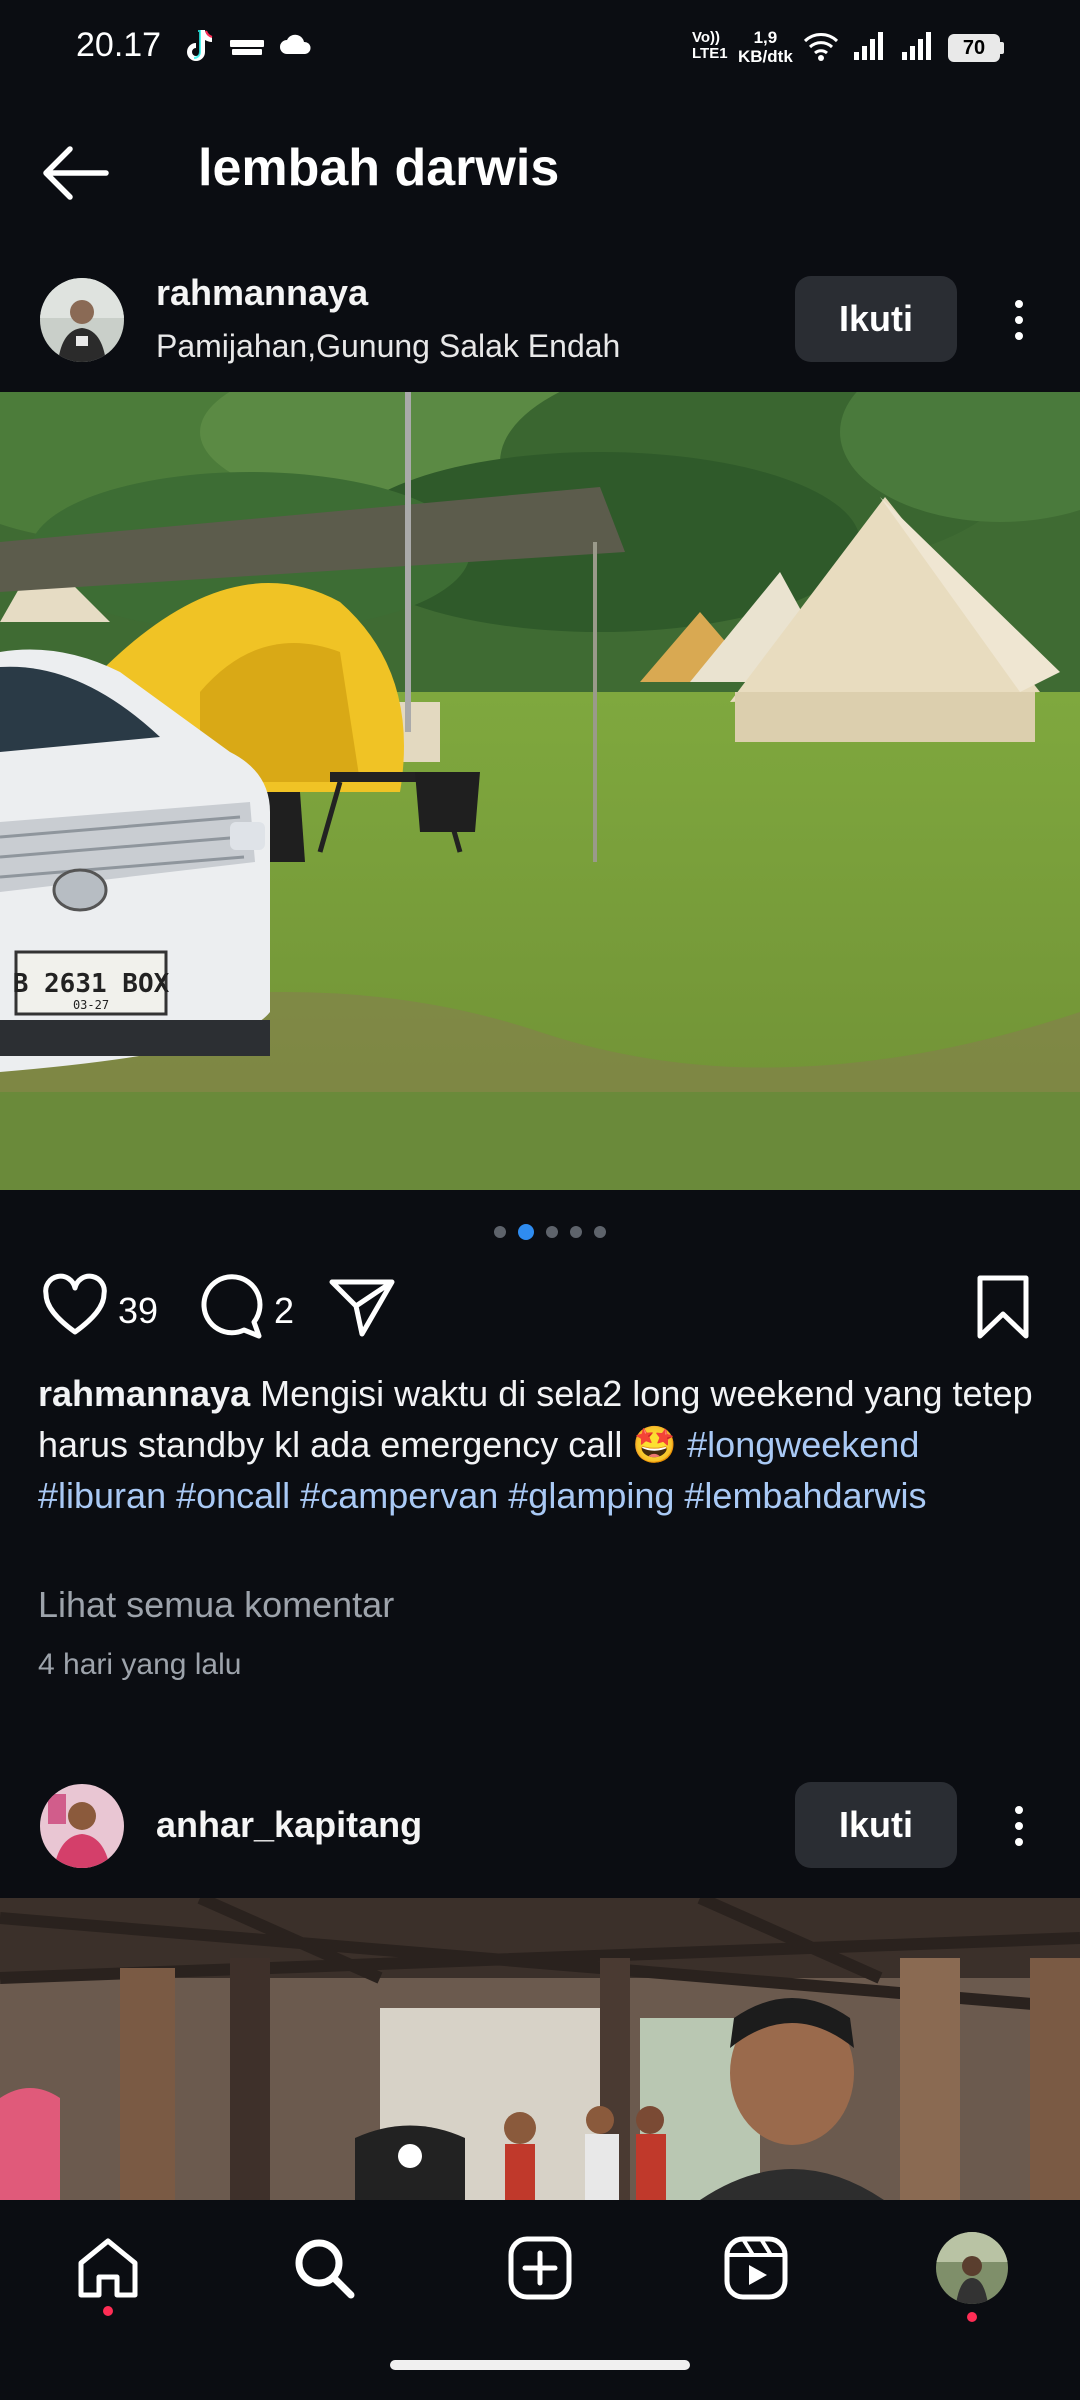 The image size is (1080, 2400). I want to click on status-time: 20.17, so click(119, 45).